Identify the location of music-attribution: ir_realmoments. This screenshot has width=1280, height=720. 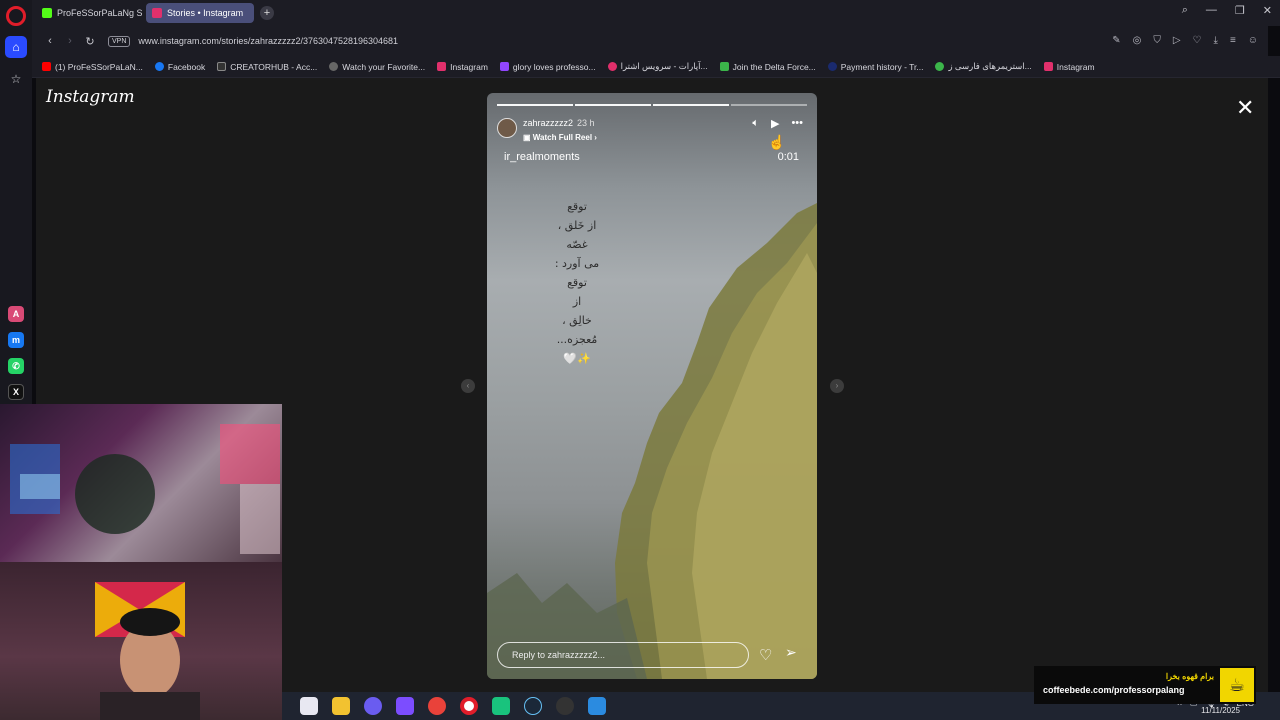
(542, 157).